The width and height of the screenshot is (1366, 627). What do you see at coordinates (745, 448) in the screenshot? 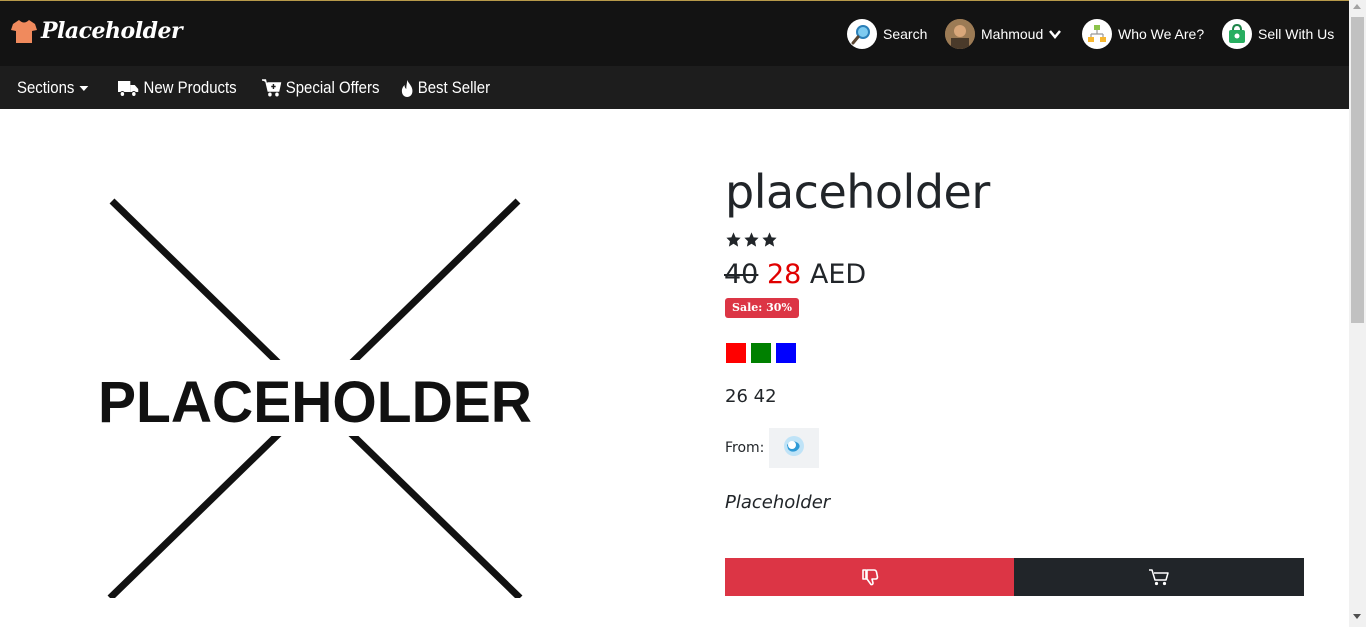
I see `from-label: From:` at bounding box center [745, 448].